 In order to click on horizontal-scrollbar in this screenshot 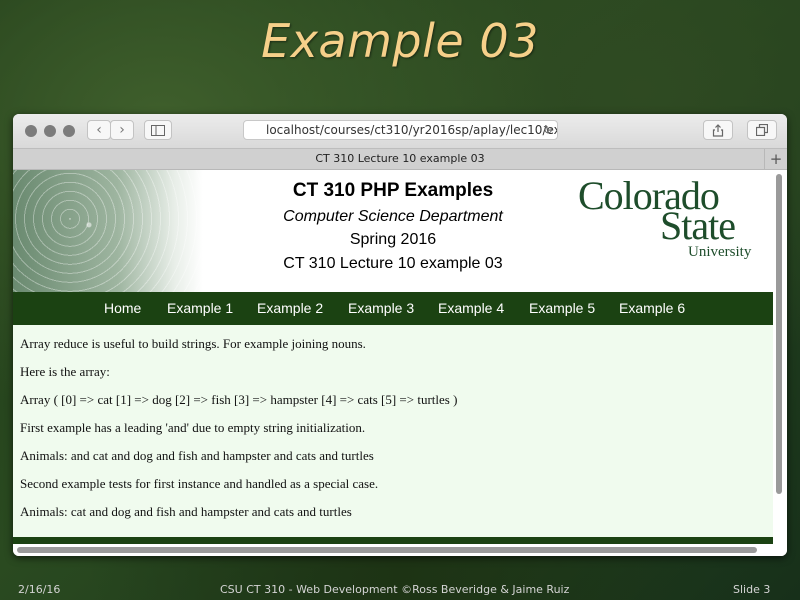, I will do `click(400, 550)`.